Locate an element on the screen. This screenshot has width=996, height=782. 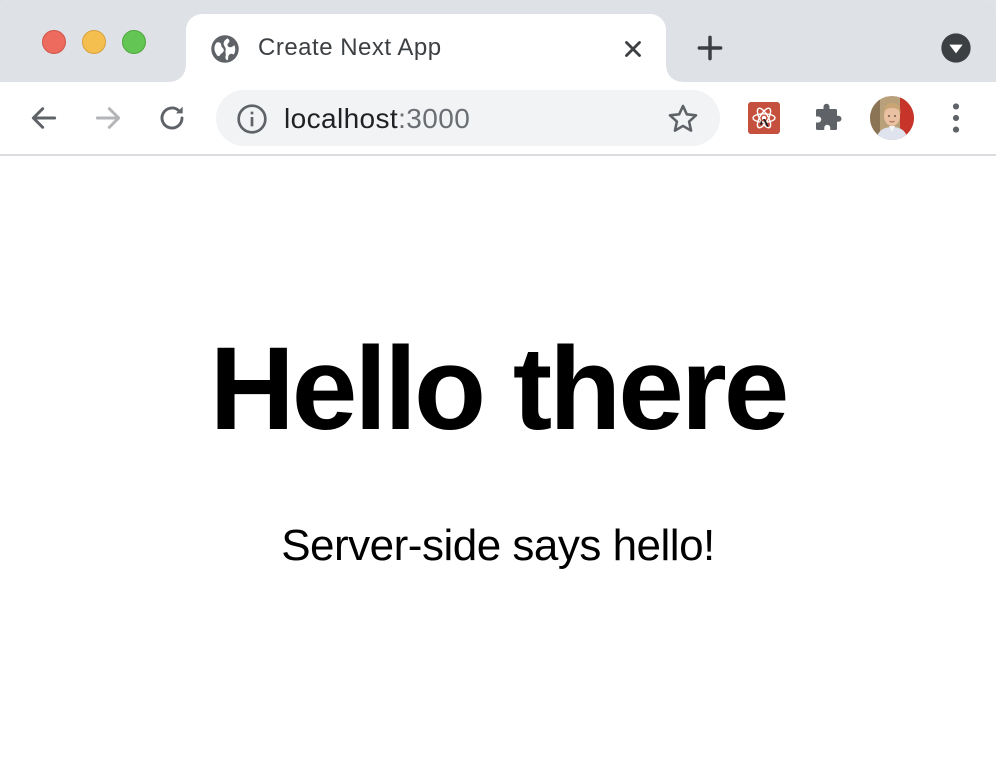
tab-strip: Create Next App is located at coordinates (498, 41).